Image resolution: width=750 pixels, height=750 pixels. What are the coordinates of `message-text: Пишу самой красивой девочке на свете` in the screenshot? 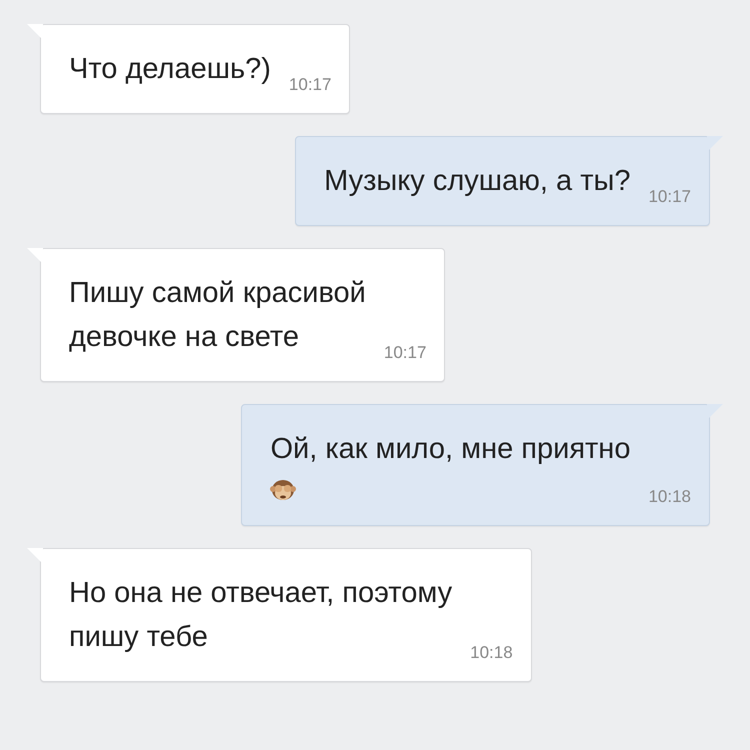 It's located at (217, 315).